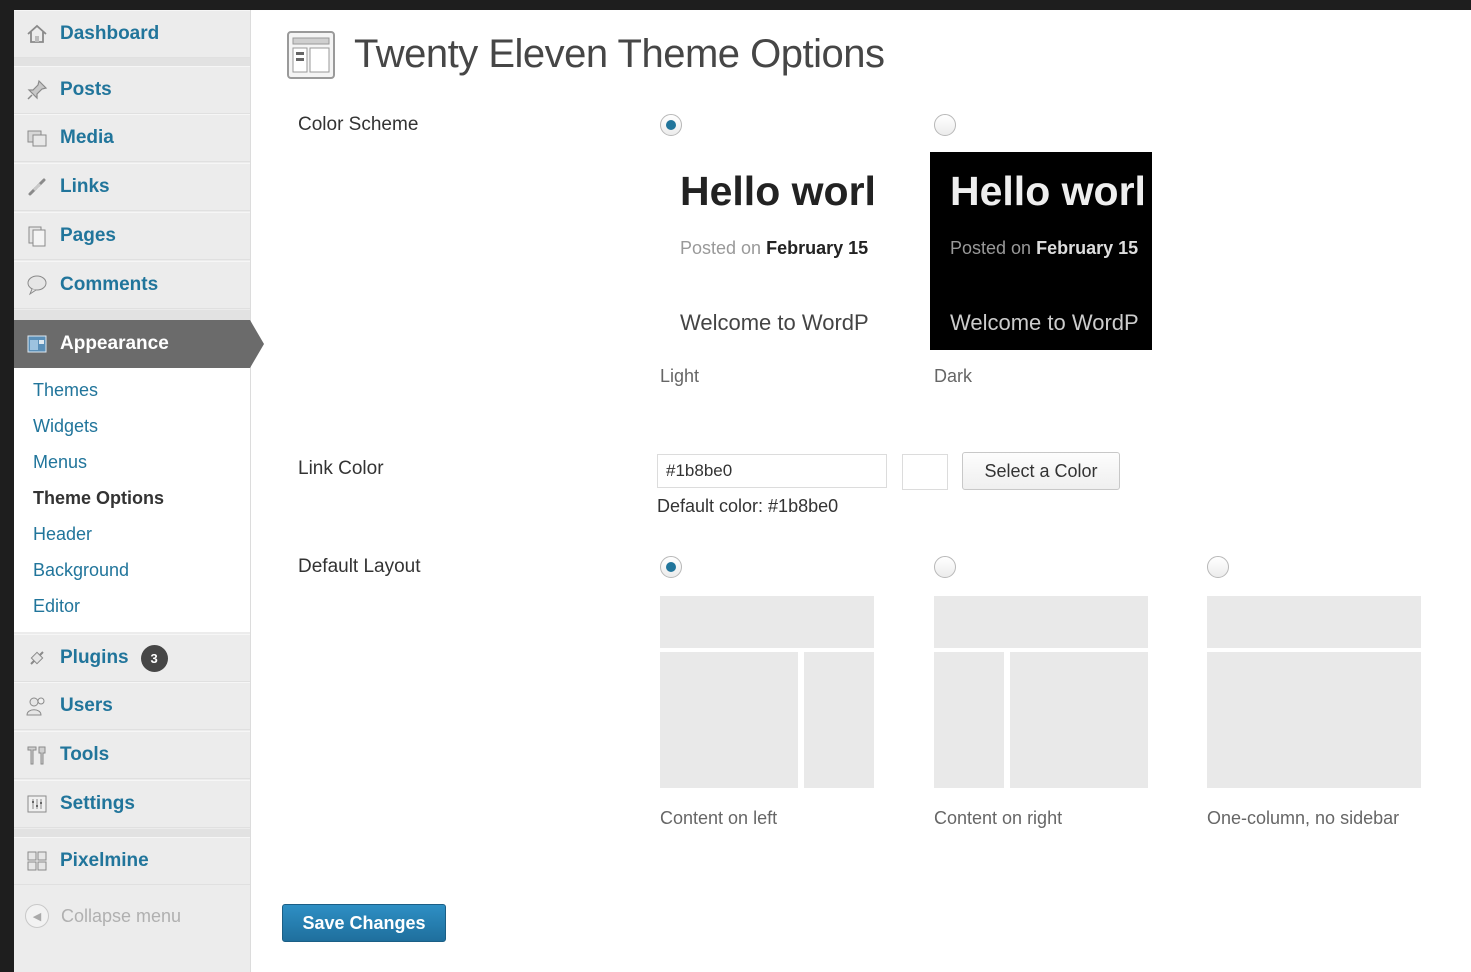  What do you see at coordinates (767, 692) in the screenshot?
I see `layout-content-left-preview` at bounding box center [767, 692].